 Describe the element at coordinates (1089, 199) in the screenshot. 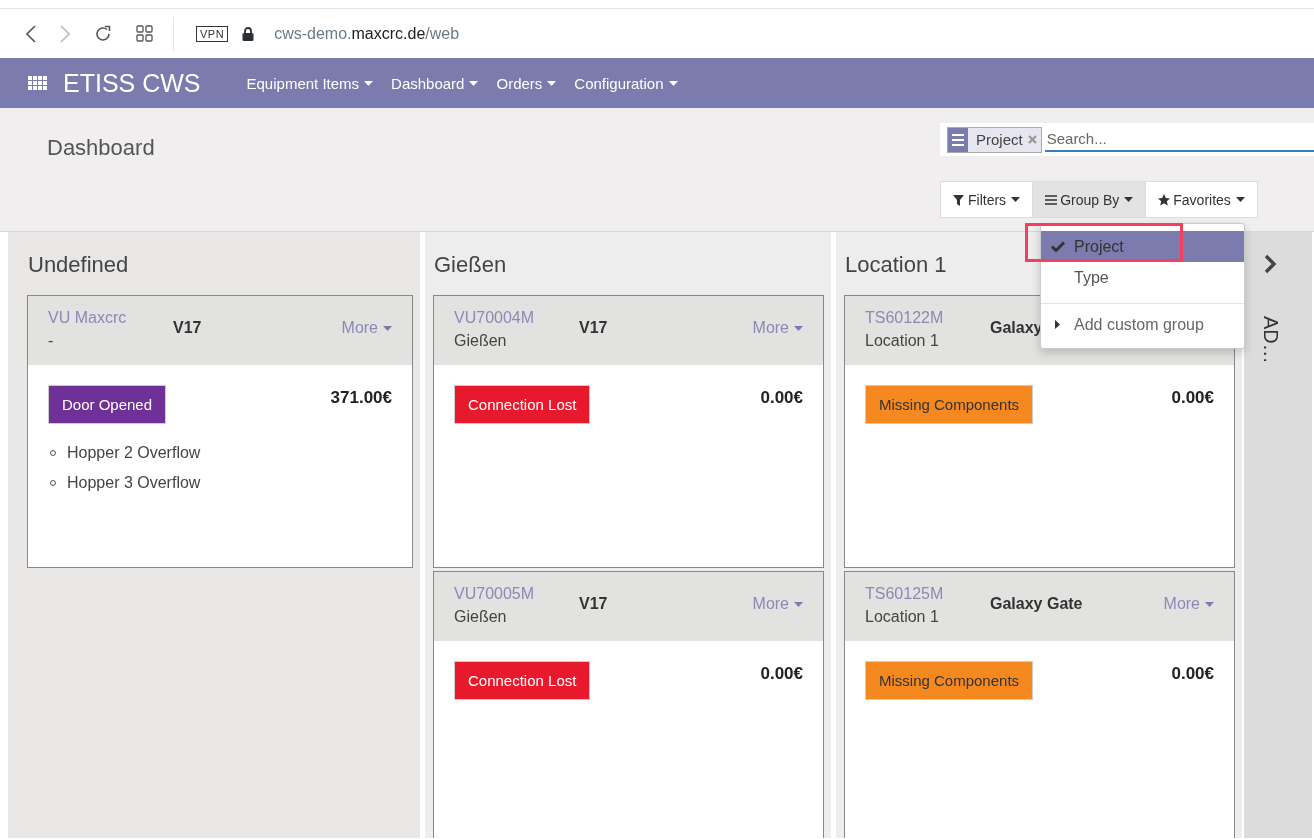

I see `dropdown-button: Group By` at that location.